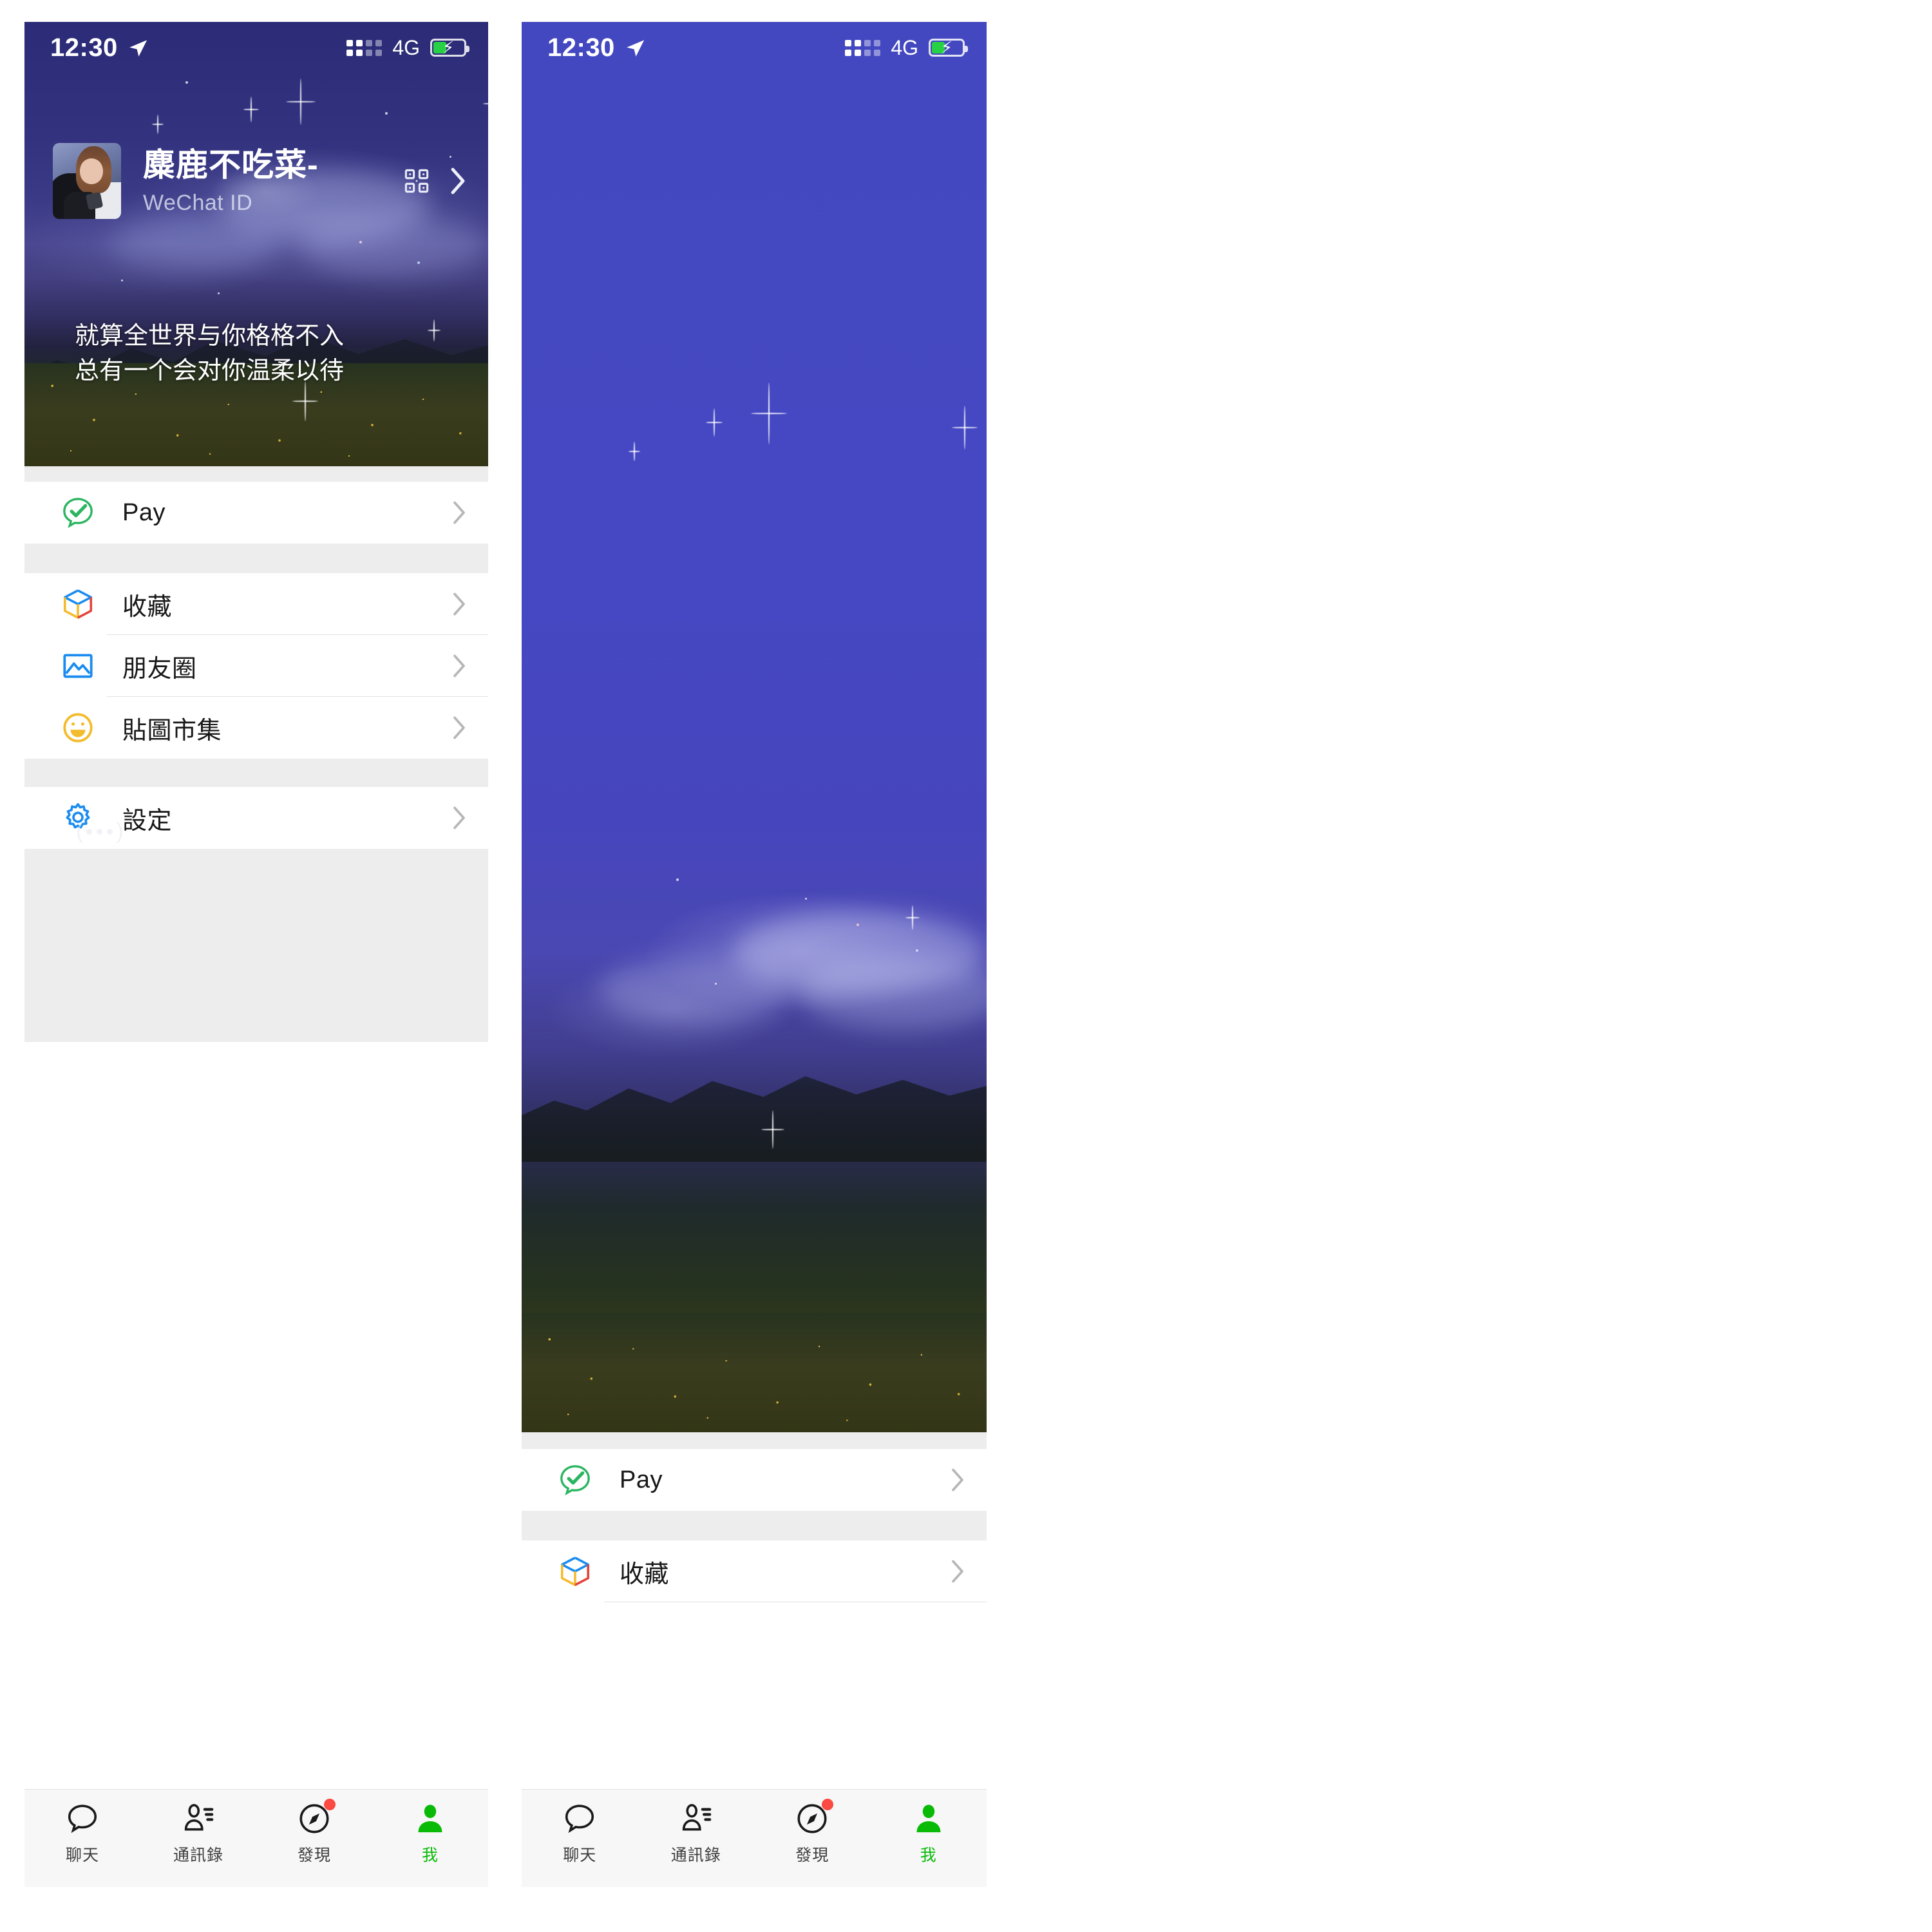 Image resolution: width=1932 pixels, height=1932 pixels. Describe the element at coordinates (78, 727) in the screenshot. I see `sticker-smiley-icon` at that location.